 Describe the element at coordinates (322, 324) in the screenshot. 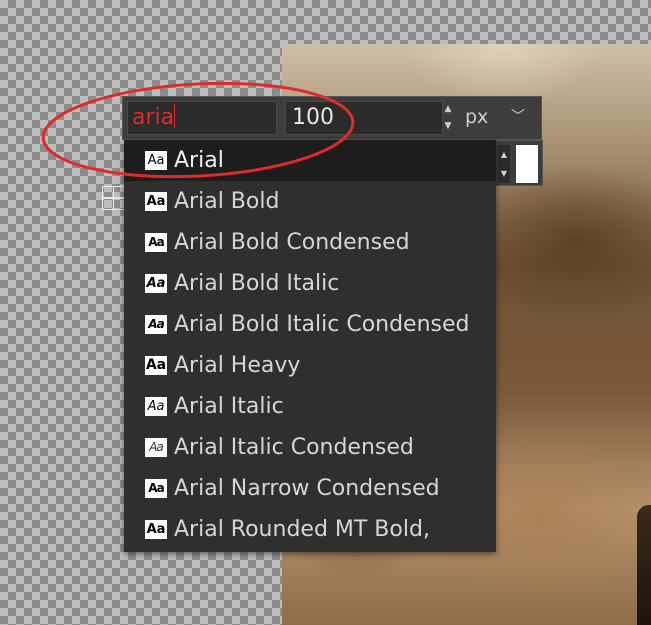

I see `font-list-item-label: Arial Bold Italic Condensed` at that location.